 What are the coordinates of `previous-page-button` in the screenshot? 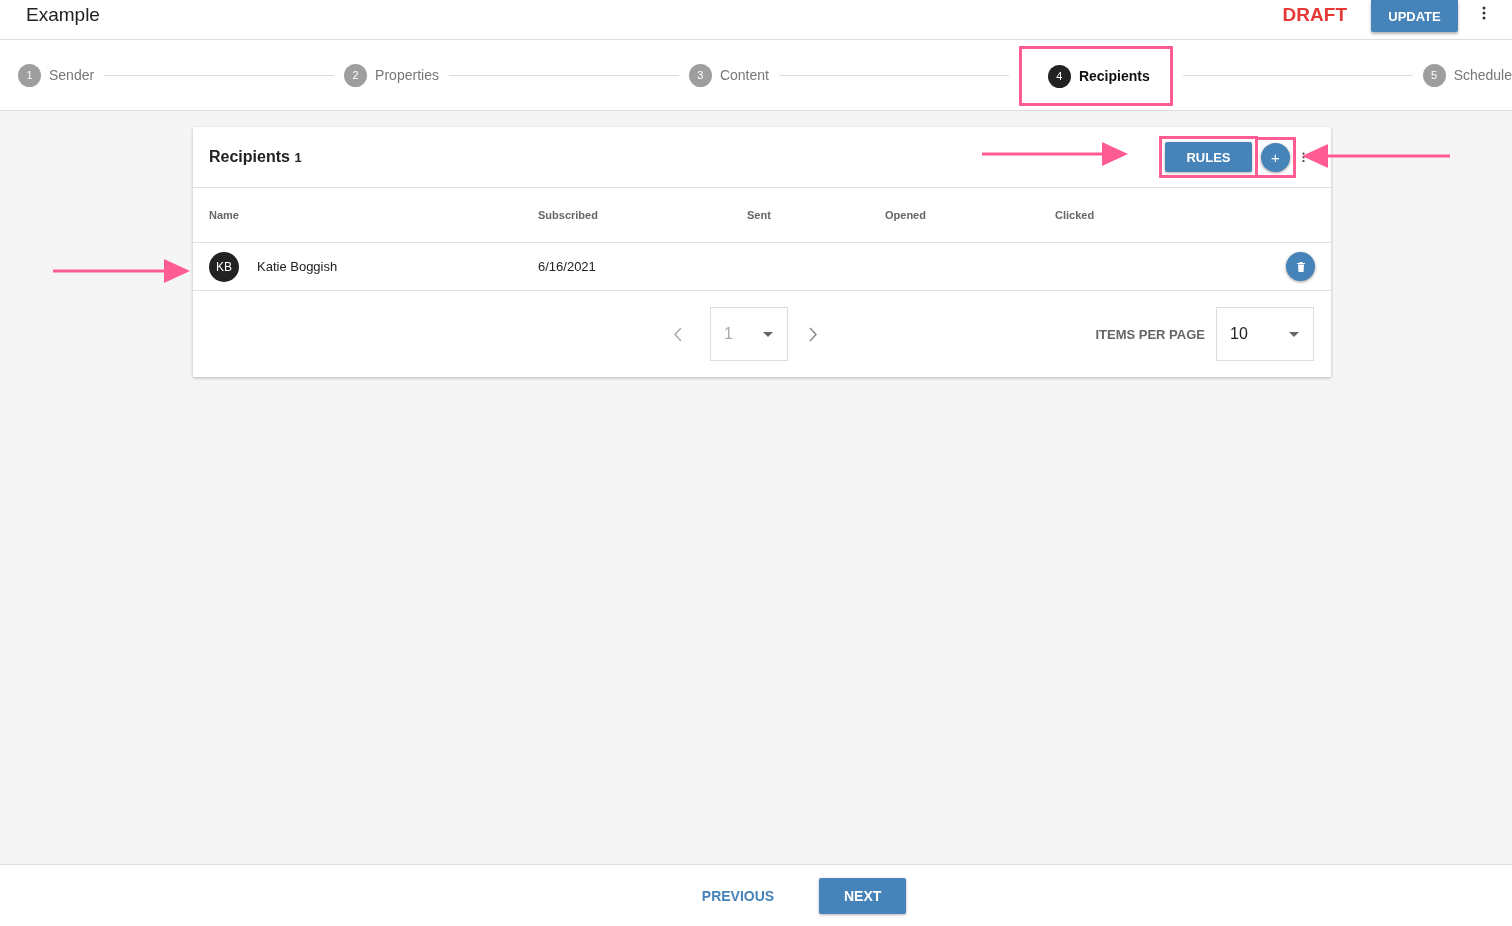 It's located at (677, 334).